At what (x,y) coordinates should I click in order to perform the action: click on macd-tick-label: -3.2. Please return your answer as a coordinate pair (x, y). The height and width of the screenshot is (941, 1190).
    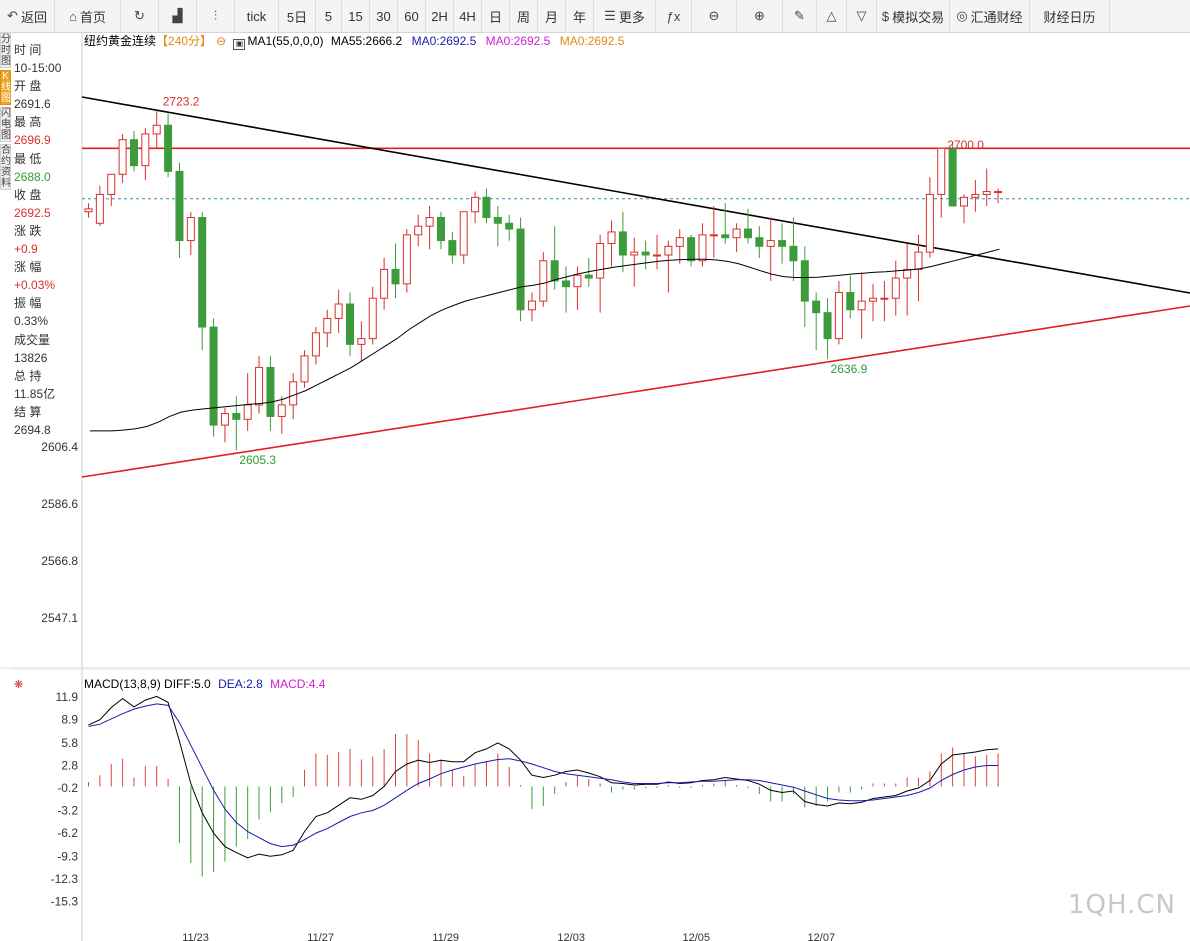
    Looking at the image, I should click on (67, 811).